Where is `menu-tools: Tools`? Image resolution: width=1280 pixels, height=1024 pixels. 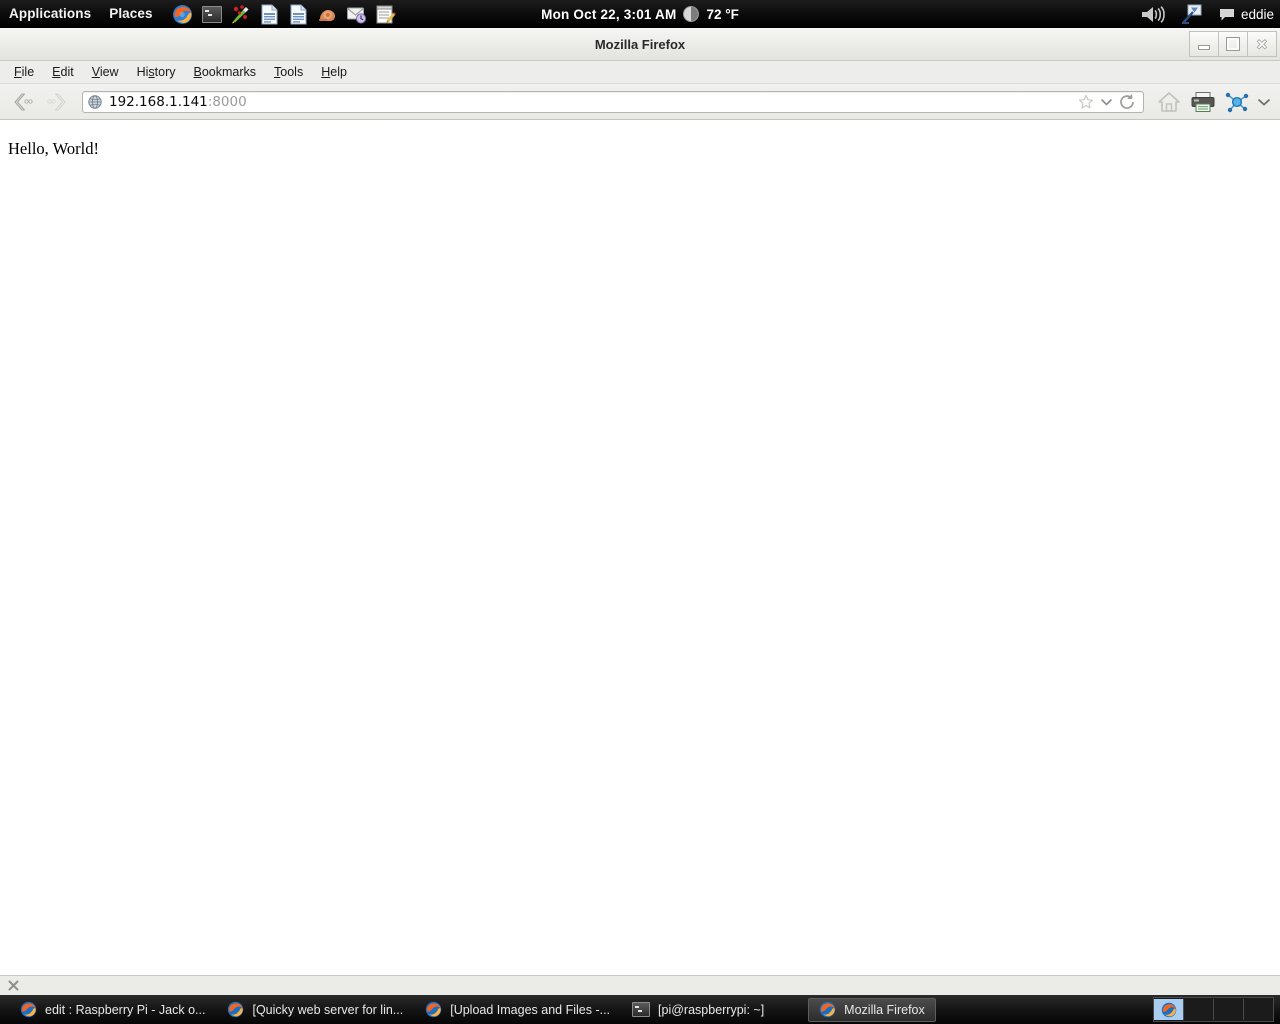 menu-tools: Tools is located at coordinates (288, 72).